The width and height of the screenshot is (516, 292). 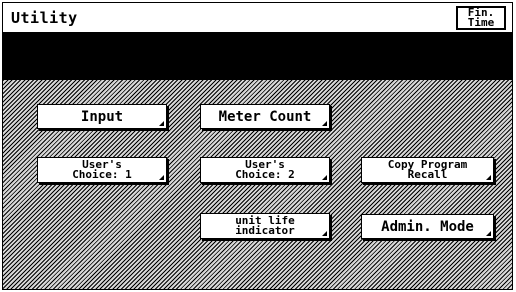 I want to click on users-choice-2-button: User's Choice: 2, so click(x=265, y=170).